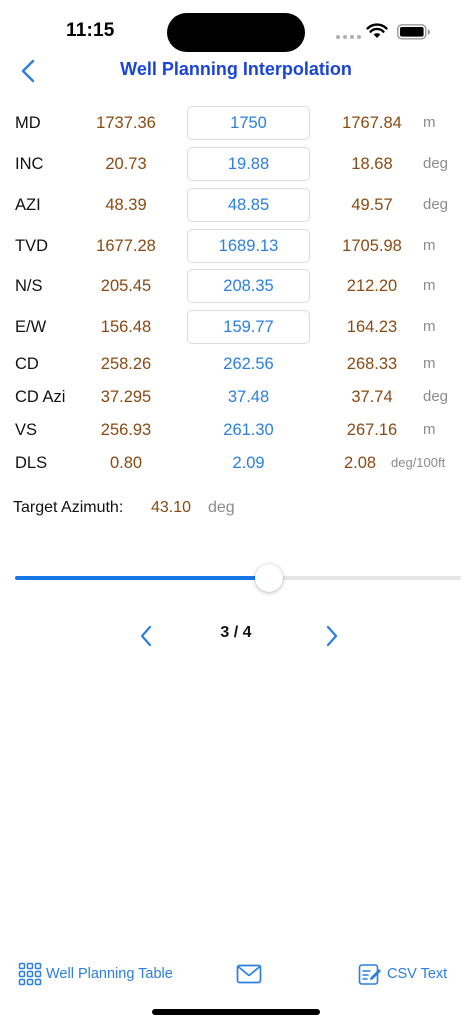 The width and height of the screenshot is (472, 1024). I want to click on row-label: INC, so click(29, 164).